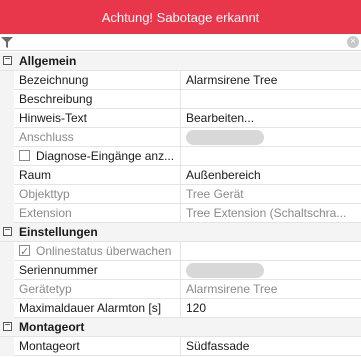 The height and width of the screenshot is (357, 361). I want to click on property-value-select: Außenbereich, so click(270, 175).